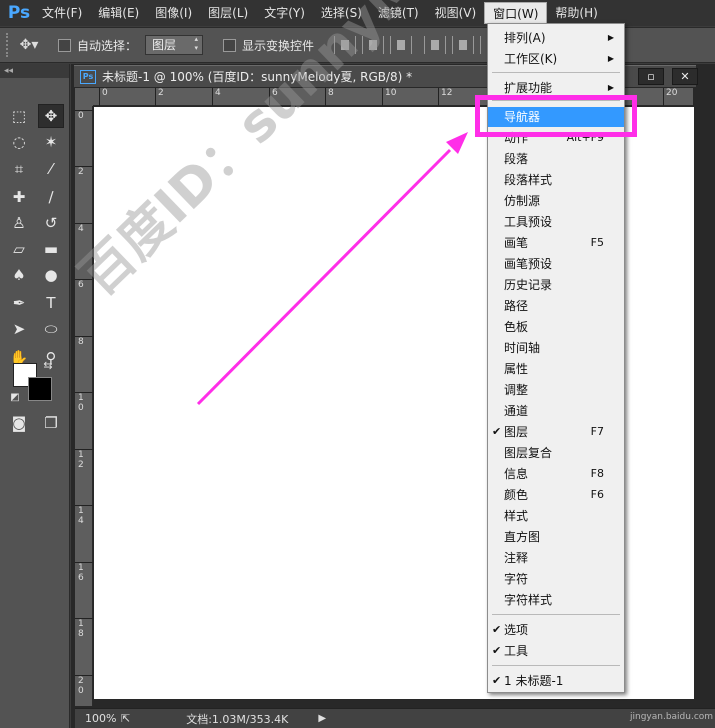  I want to click on menu-item-styles: 样式, so click(556, 516).